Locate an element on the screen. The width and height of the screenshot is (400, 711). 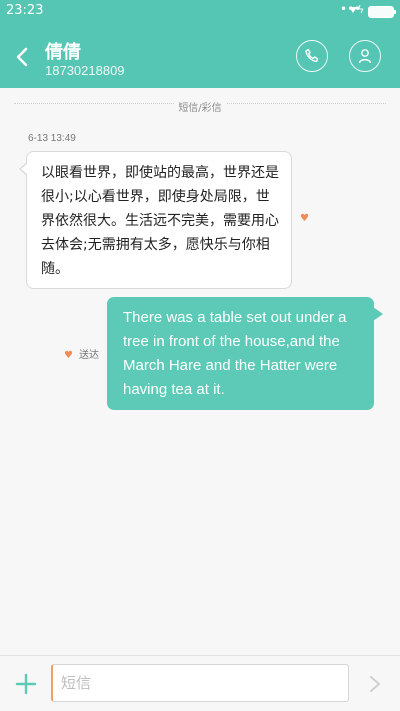
battery-icon is located at coordinates (382, 12).